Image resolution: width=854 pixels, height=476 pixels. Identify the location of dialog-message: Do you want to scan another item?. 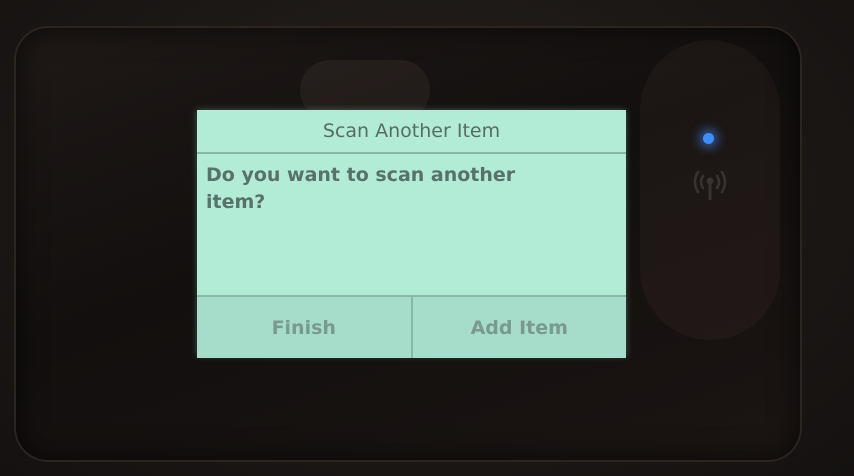
(361, 188).